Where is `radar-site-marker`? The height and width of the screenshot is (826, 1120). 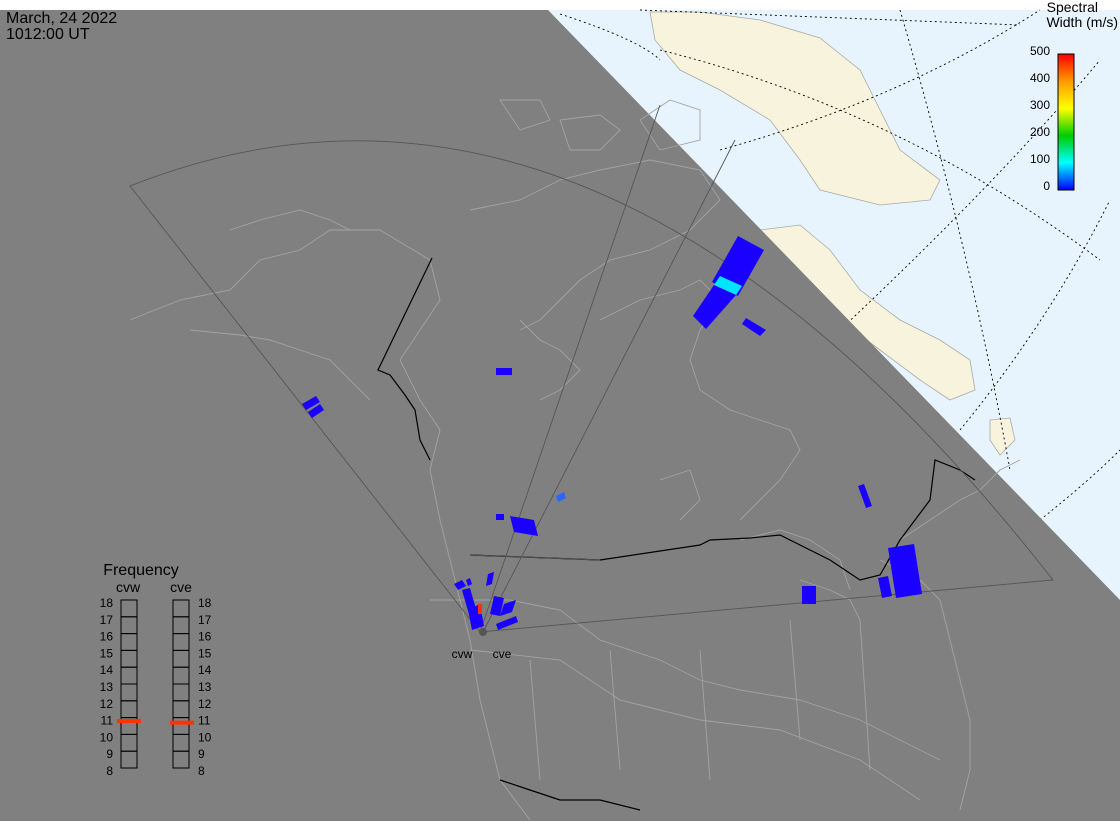 radar-site-marker is located at coordinates (483, 632).